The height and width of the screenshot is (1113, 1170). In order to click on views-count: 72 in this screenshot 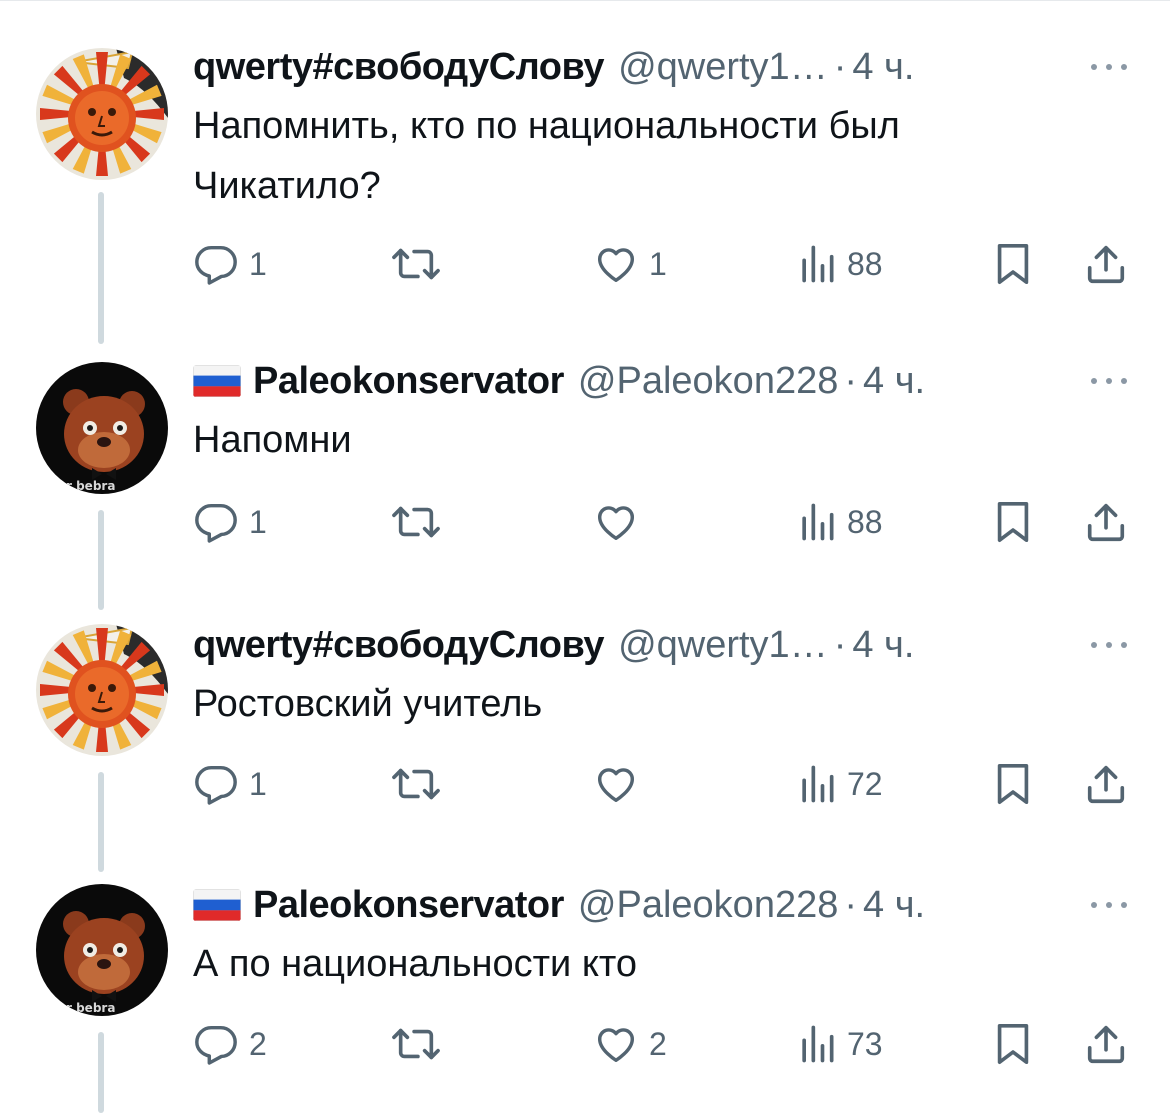, I will do `click(865, 783)`.